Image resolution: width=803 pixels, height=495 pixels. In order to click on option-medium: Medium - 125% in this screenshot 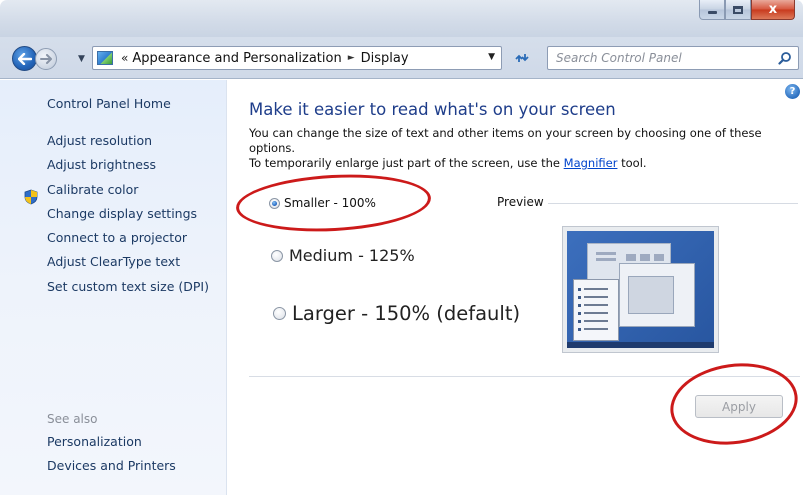, I will do `click(343, 255)`.